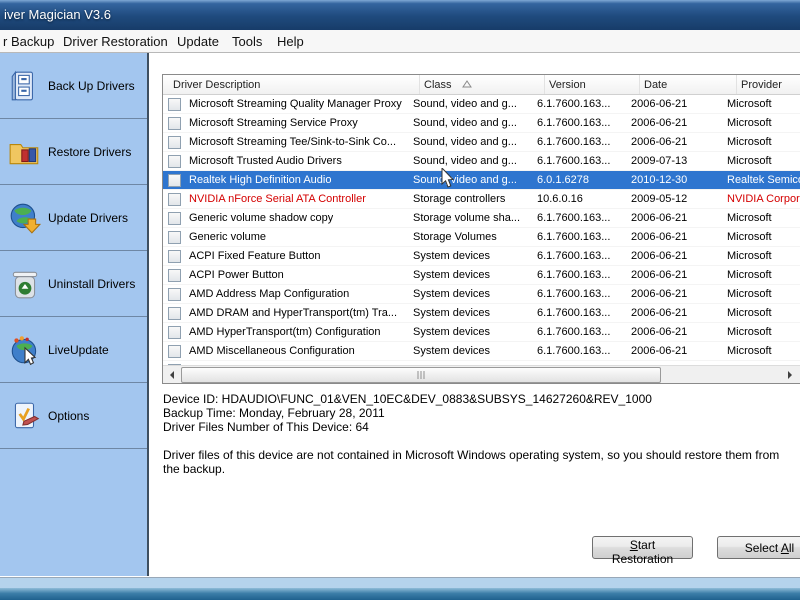  I want to click on driver-description-text: Microsoft Streaming Service Proxy, so click(273, 123).